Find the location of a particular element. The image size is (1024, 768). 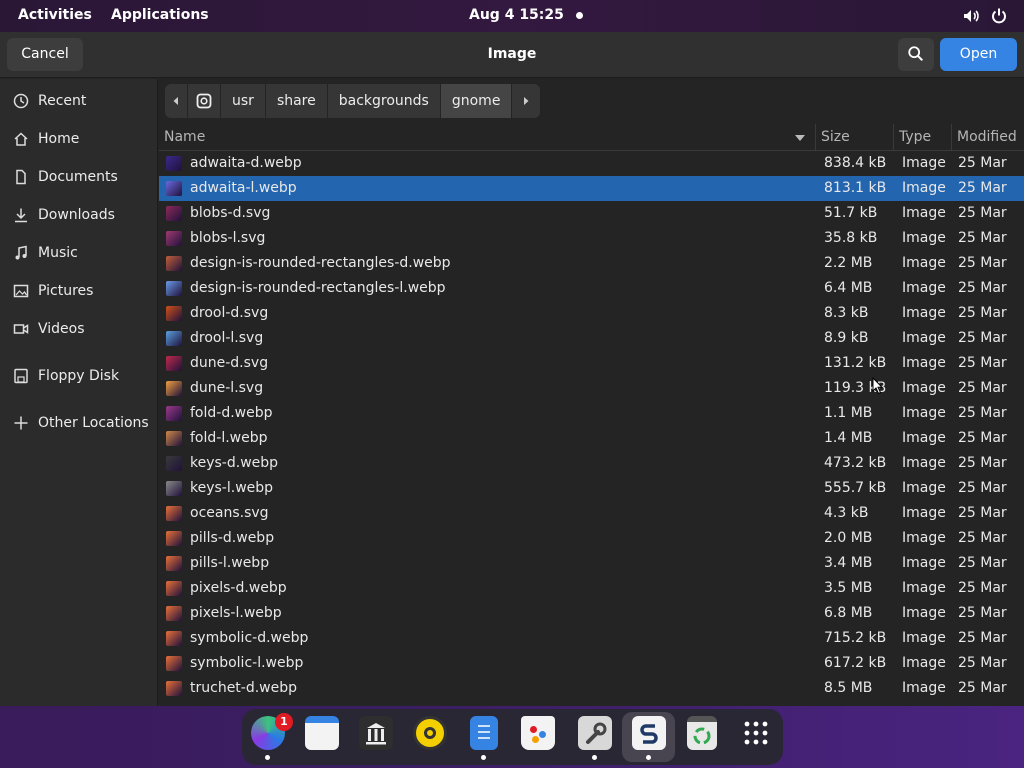

sidebar-item-pictures: Pictures is located at coordinates (78, 291).